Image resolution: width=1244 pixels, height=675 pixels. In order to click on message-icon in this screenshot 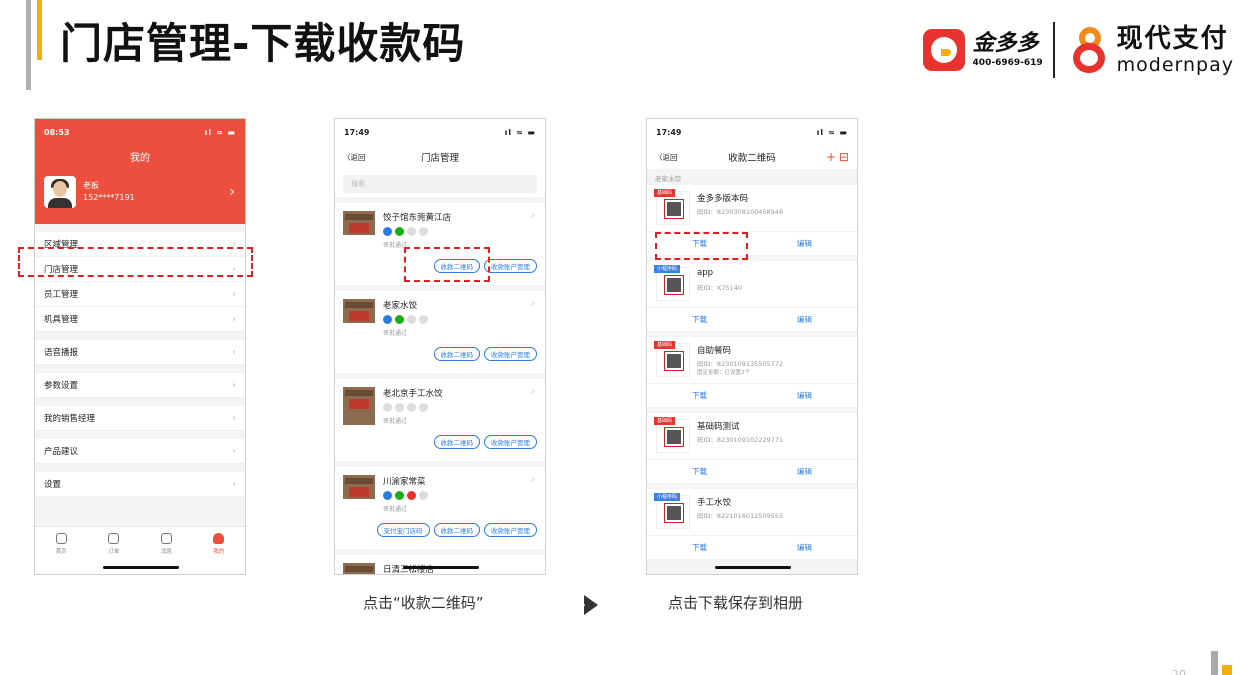, I will do `click(166, 538)`.